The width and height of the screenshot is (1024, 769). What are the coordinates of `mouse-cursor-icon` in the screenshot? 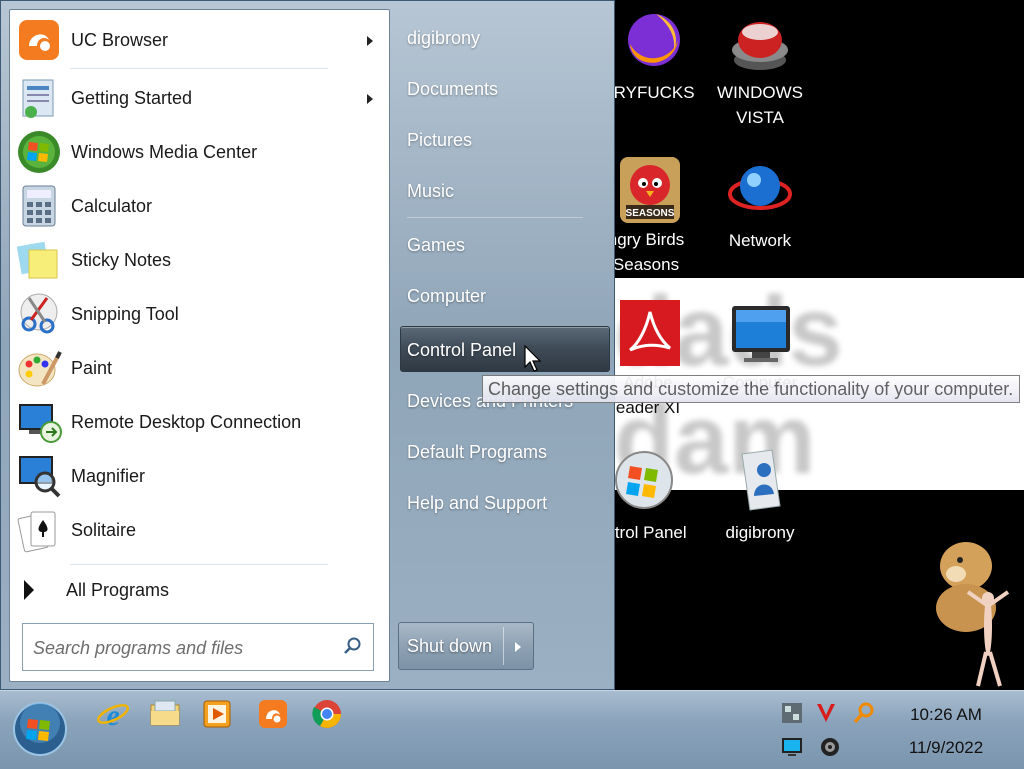 It's located at (533, 358).